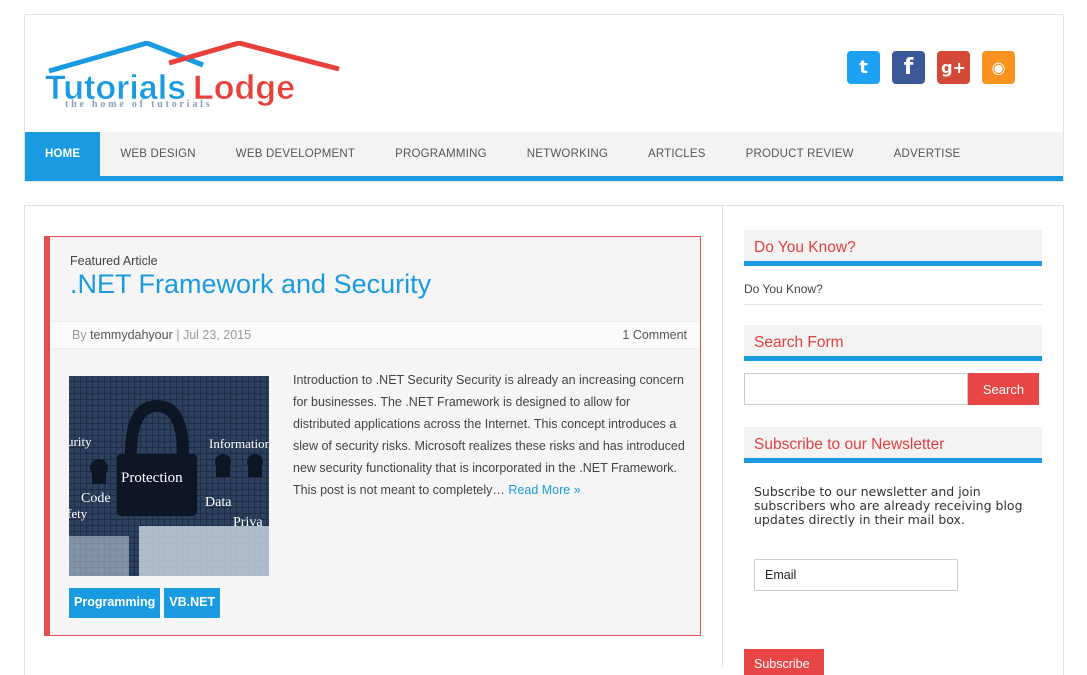 The width and height of the screenshot is (1087, 675). Describe the element at coordinates (114, 261) in the screenshot. I see `featured-label: Featured Article` at that location.